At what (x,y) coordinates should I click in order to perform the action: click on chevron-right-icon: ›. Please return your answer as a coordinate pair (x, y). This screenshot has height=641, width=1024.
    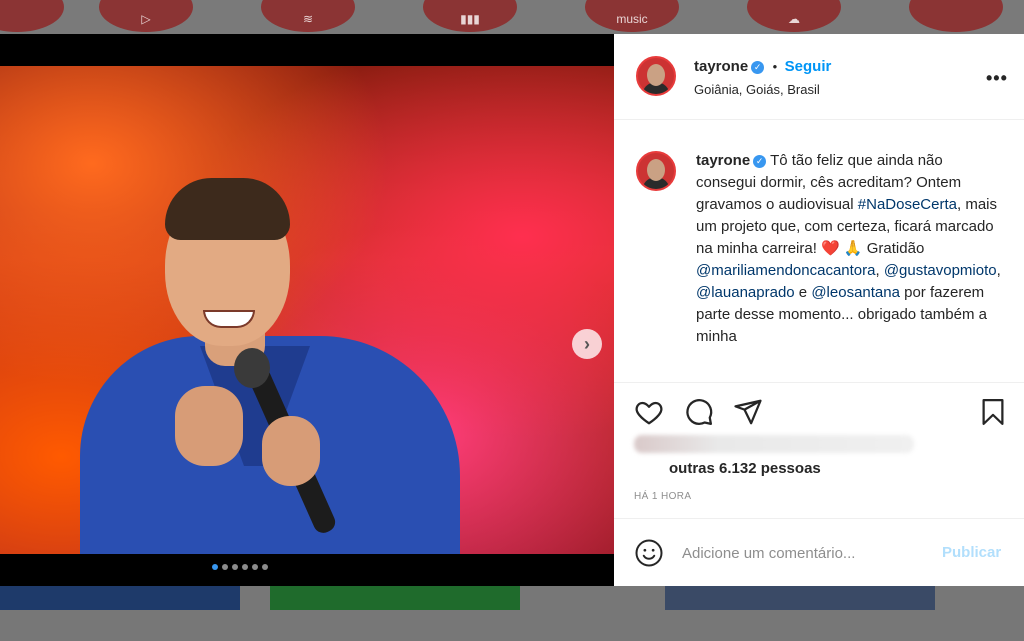
    Looking at the image, I should click on (587, 343).